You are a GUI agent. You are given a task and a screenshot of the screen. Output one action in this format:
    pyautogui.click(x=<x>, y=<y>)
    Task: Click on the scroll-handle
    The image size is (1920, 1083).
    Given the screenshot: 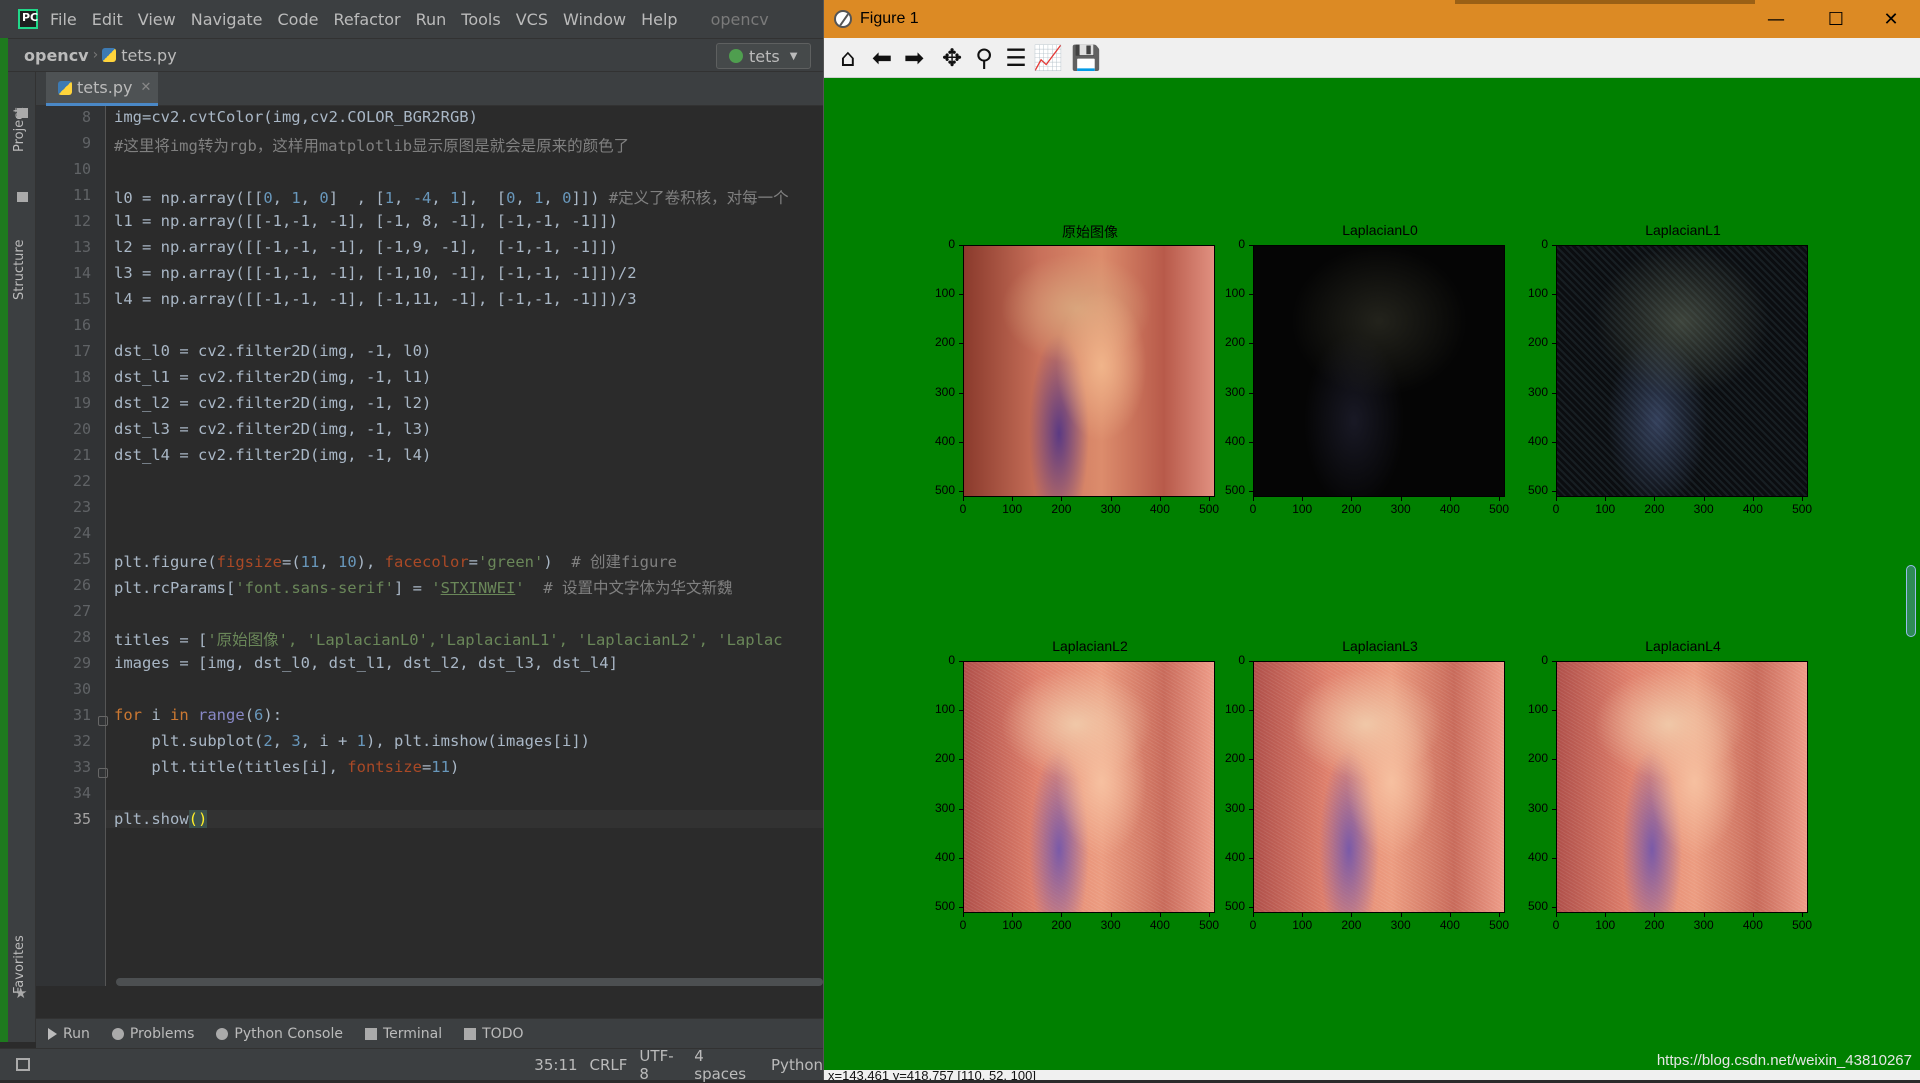 What is the action you would take?
    pyautogui.click(x=1911, y=601)
    